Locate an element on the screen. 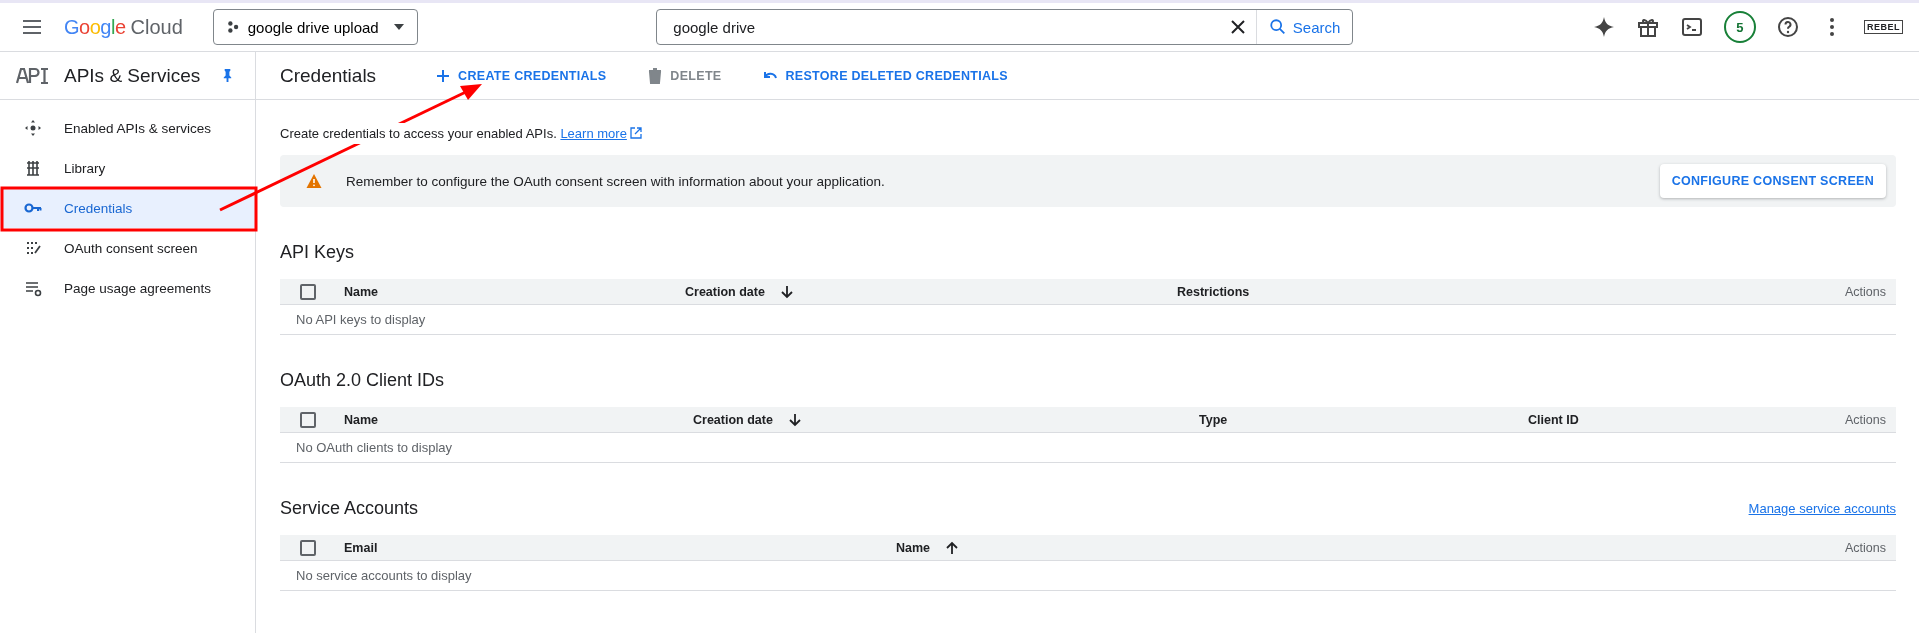 Image resolution: width=1919 pixels, height=633 pixels. configure-consent-screen-button: CONFIGURE CONSENT SCREEN is located at coordinates (1772, 181).